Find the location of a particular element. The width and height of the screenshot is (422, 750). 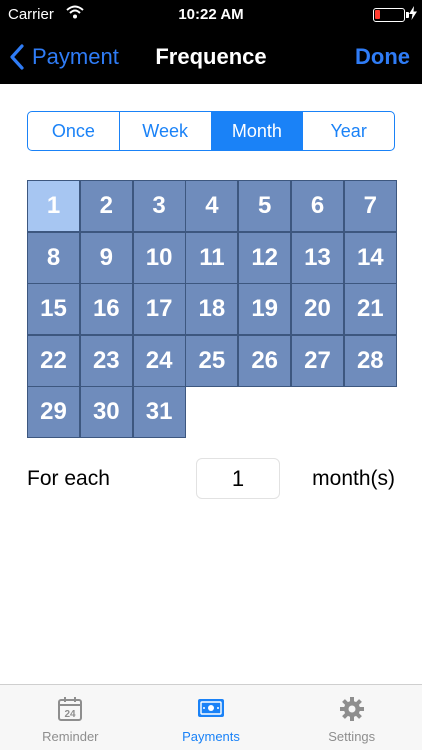

day-cell-6: 6 is located at coordinates (317, 206).